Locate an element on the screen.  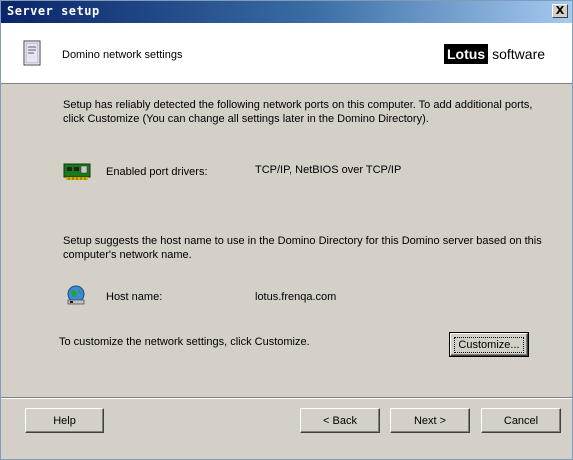
page-title: Domino network settings is located at coordinates (122, 55).